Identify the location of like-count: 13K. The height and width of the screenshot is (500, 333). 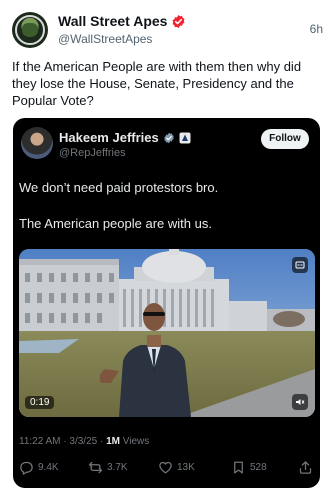
(186, 467).